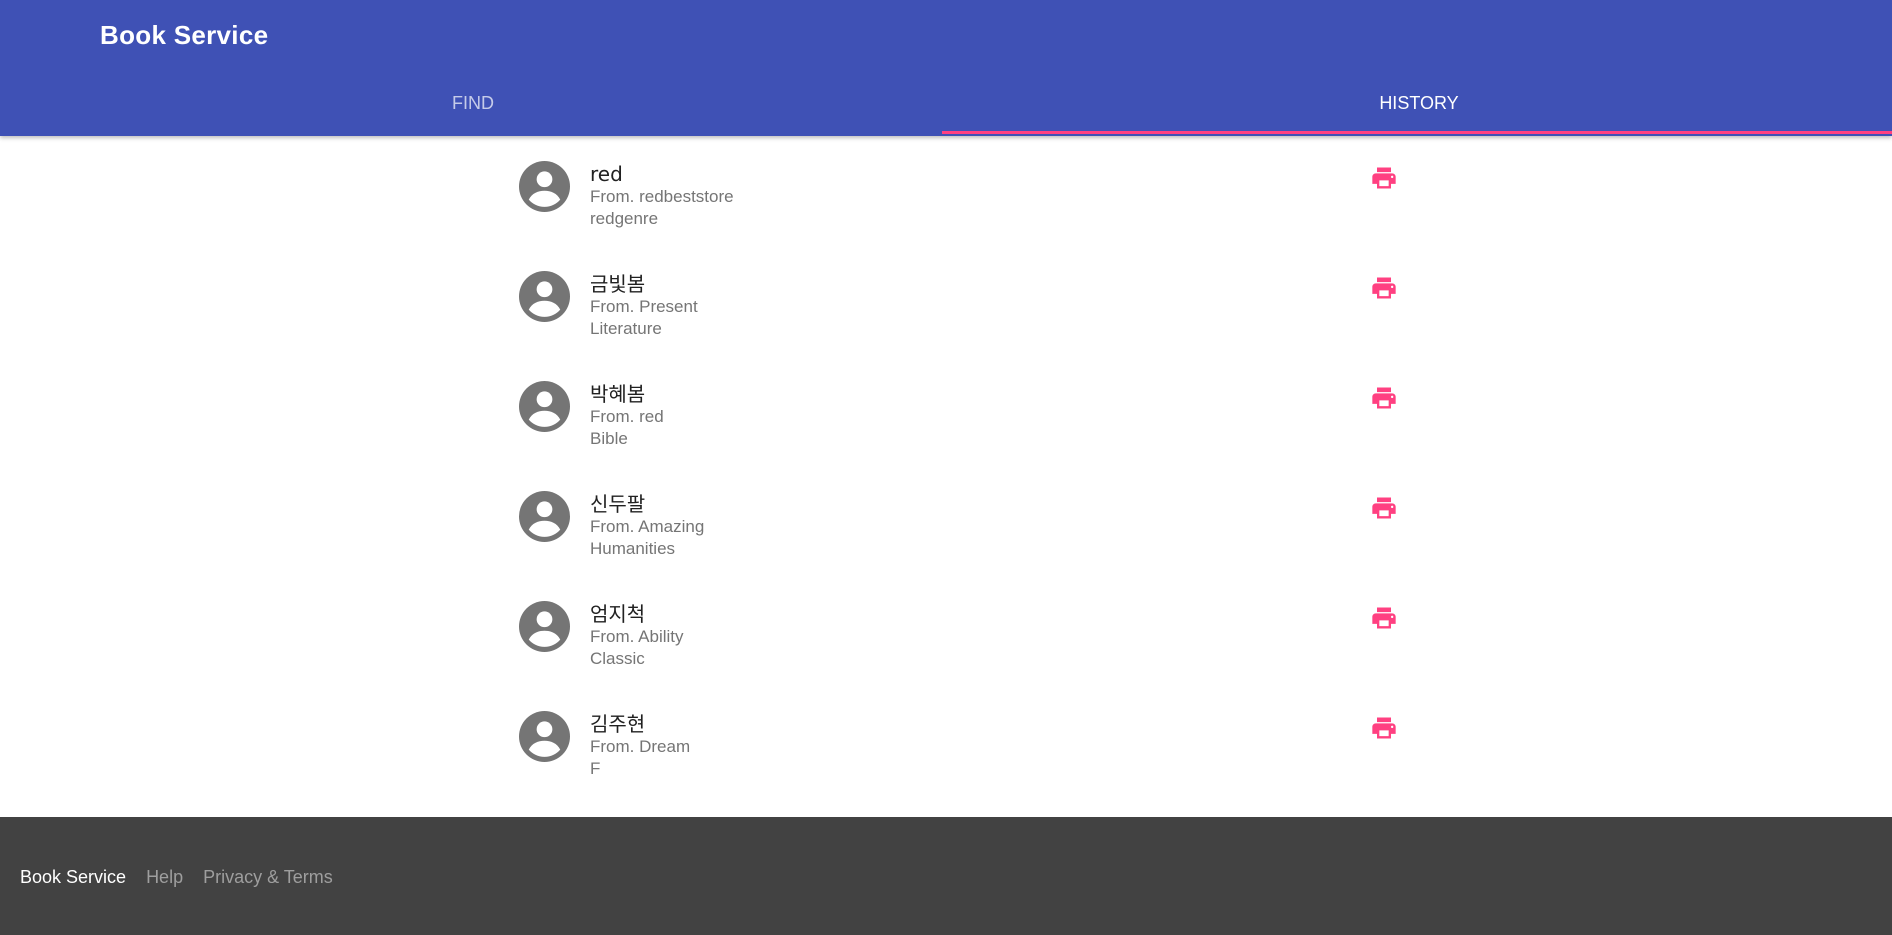 This screenshot has height=935, width=1892. What do you see at coordinates (946, 191) in the screenshot?
I see `history-list-item: red From. redbeststore redgenre` at bounding box center [946, 191].